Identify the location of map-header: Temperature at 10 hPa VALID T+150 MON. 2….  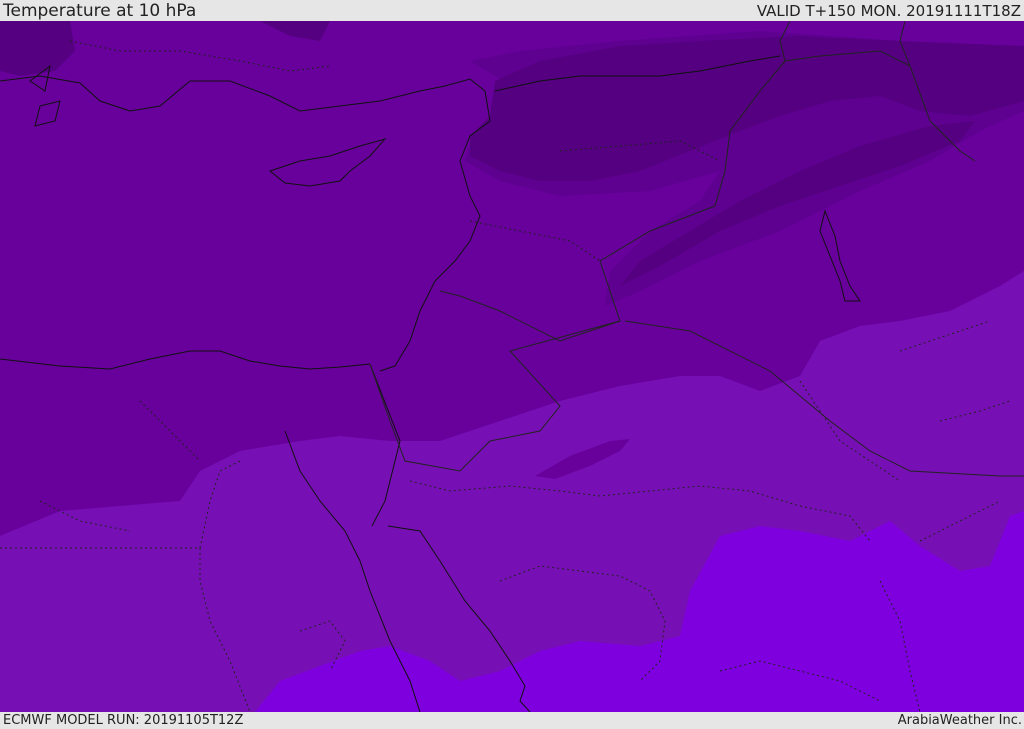
(512, 10).